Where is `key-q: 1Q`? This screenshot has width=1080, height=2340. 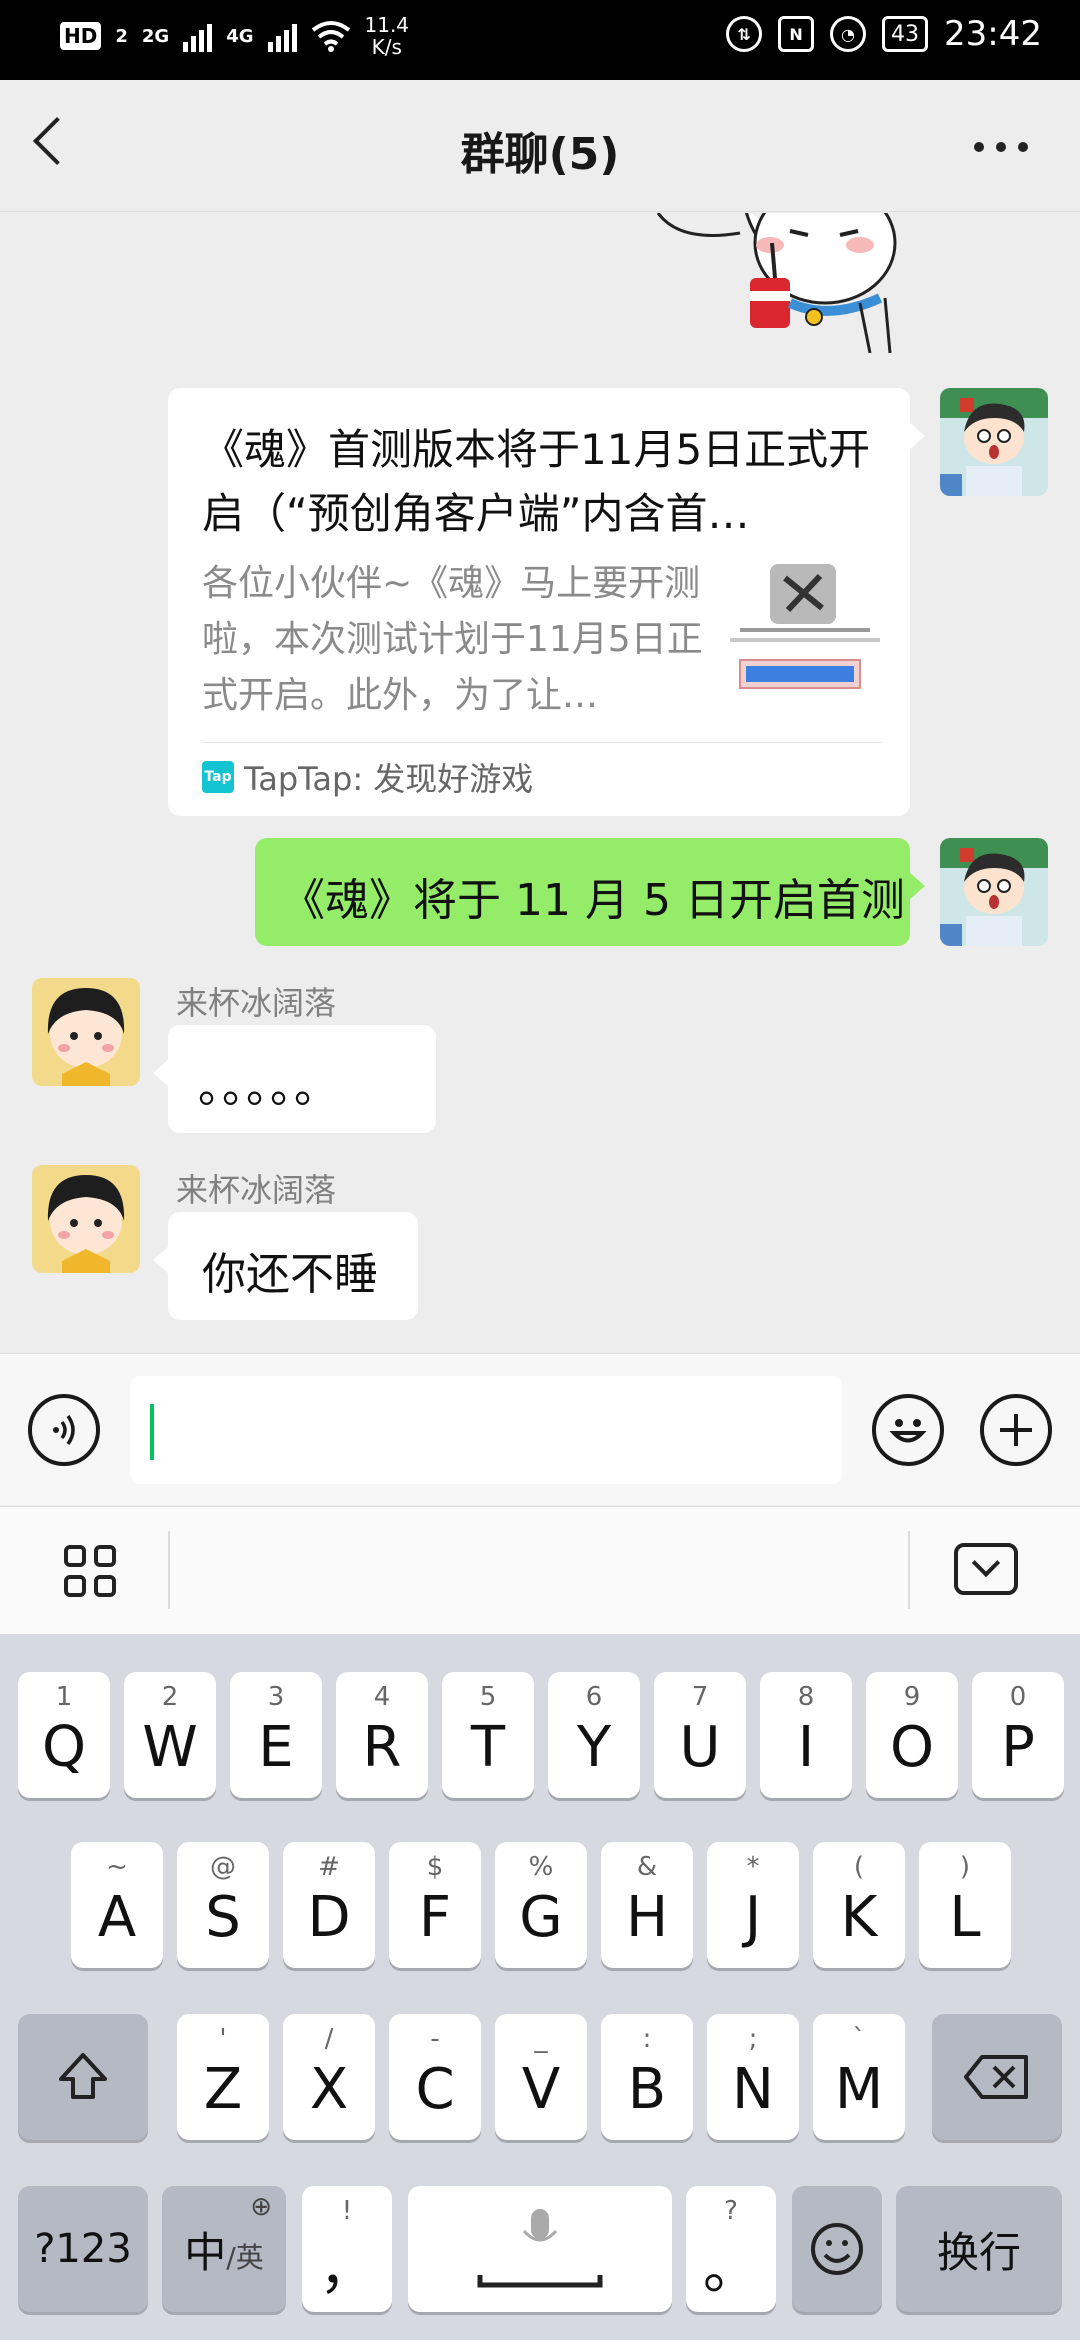
key-q: 1Q is located at coordinates (64, 1735).